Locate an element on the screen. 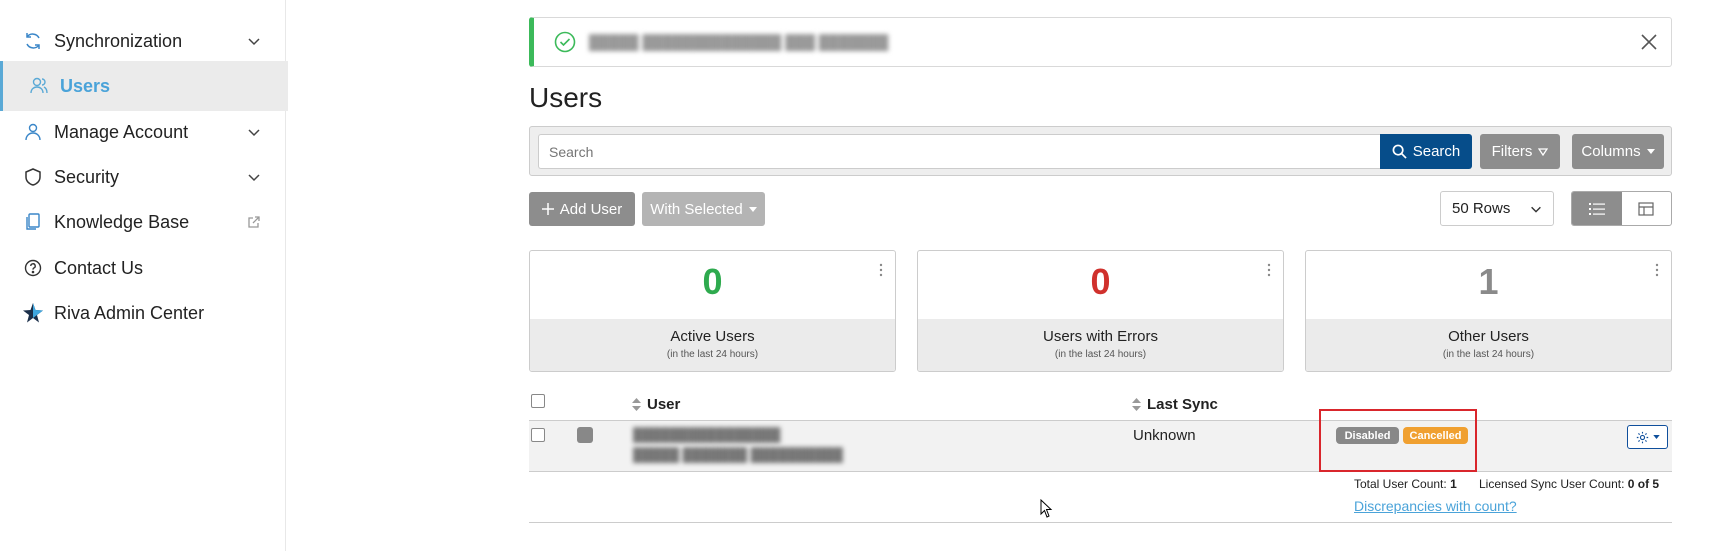 The height and width of the screenshot is (551, 1719). total-user-count: Total User Count: 1 is located at coordinates (1405, 484).